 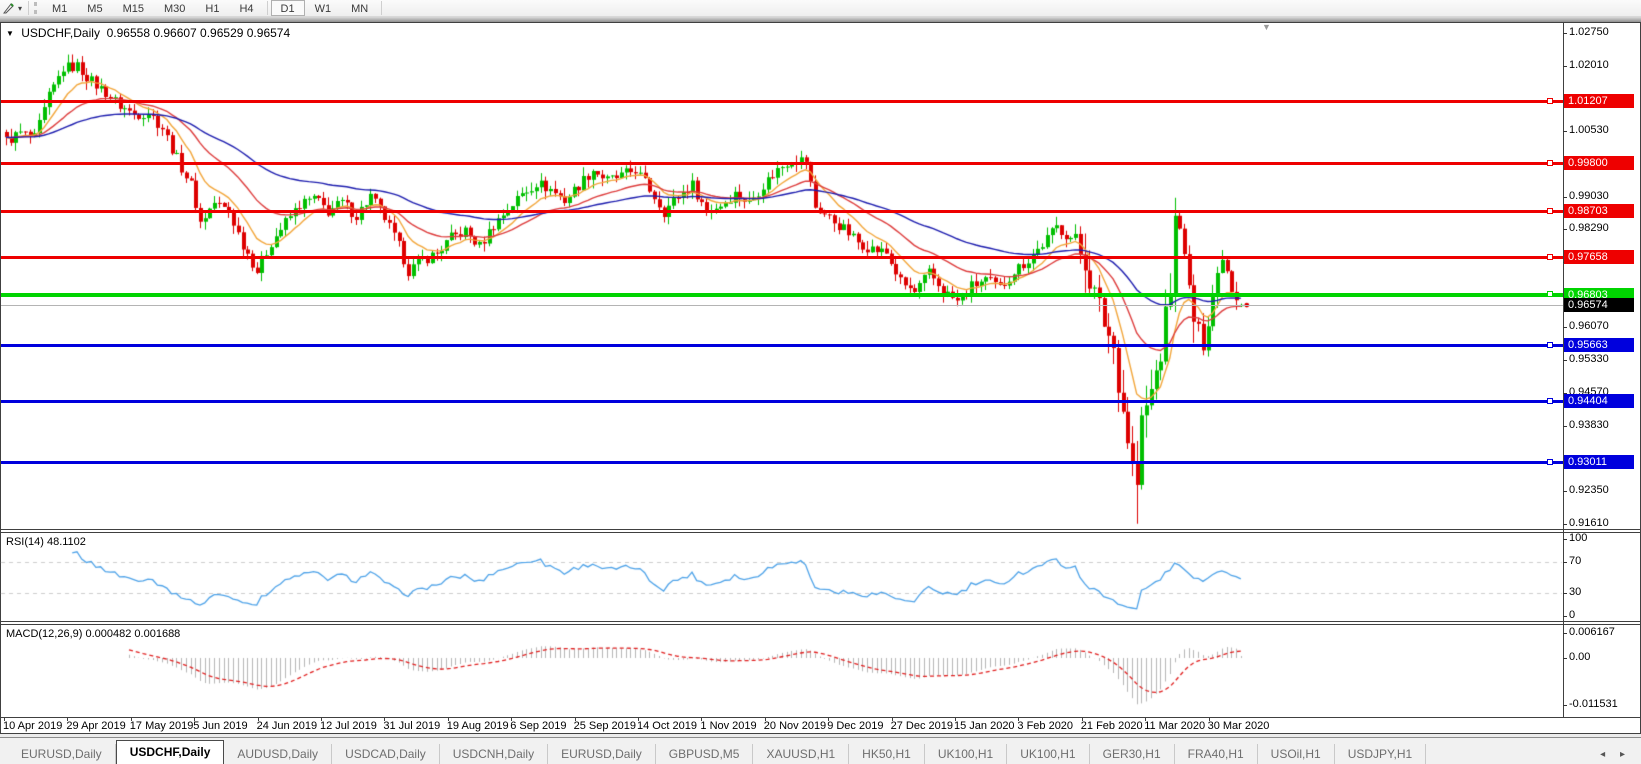 I want to click on tab-scroll-right-icon: ▸, so click(x=1625, y=754).